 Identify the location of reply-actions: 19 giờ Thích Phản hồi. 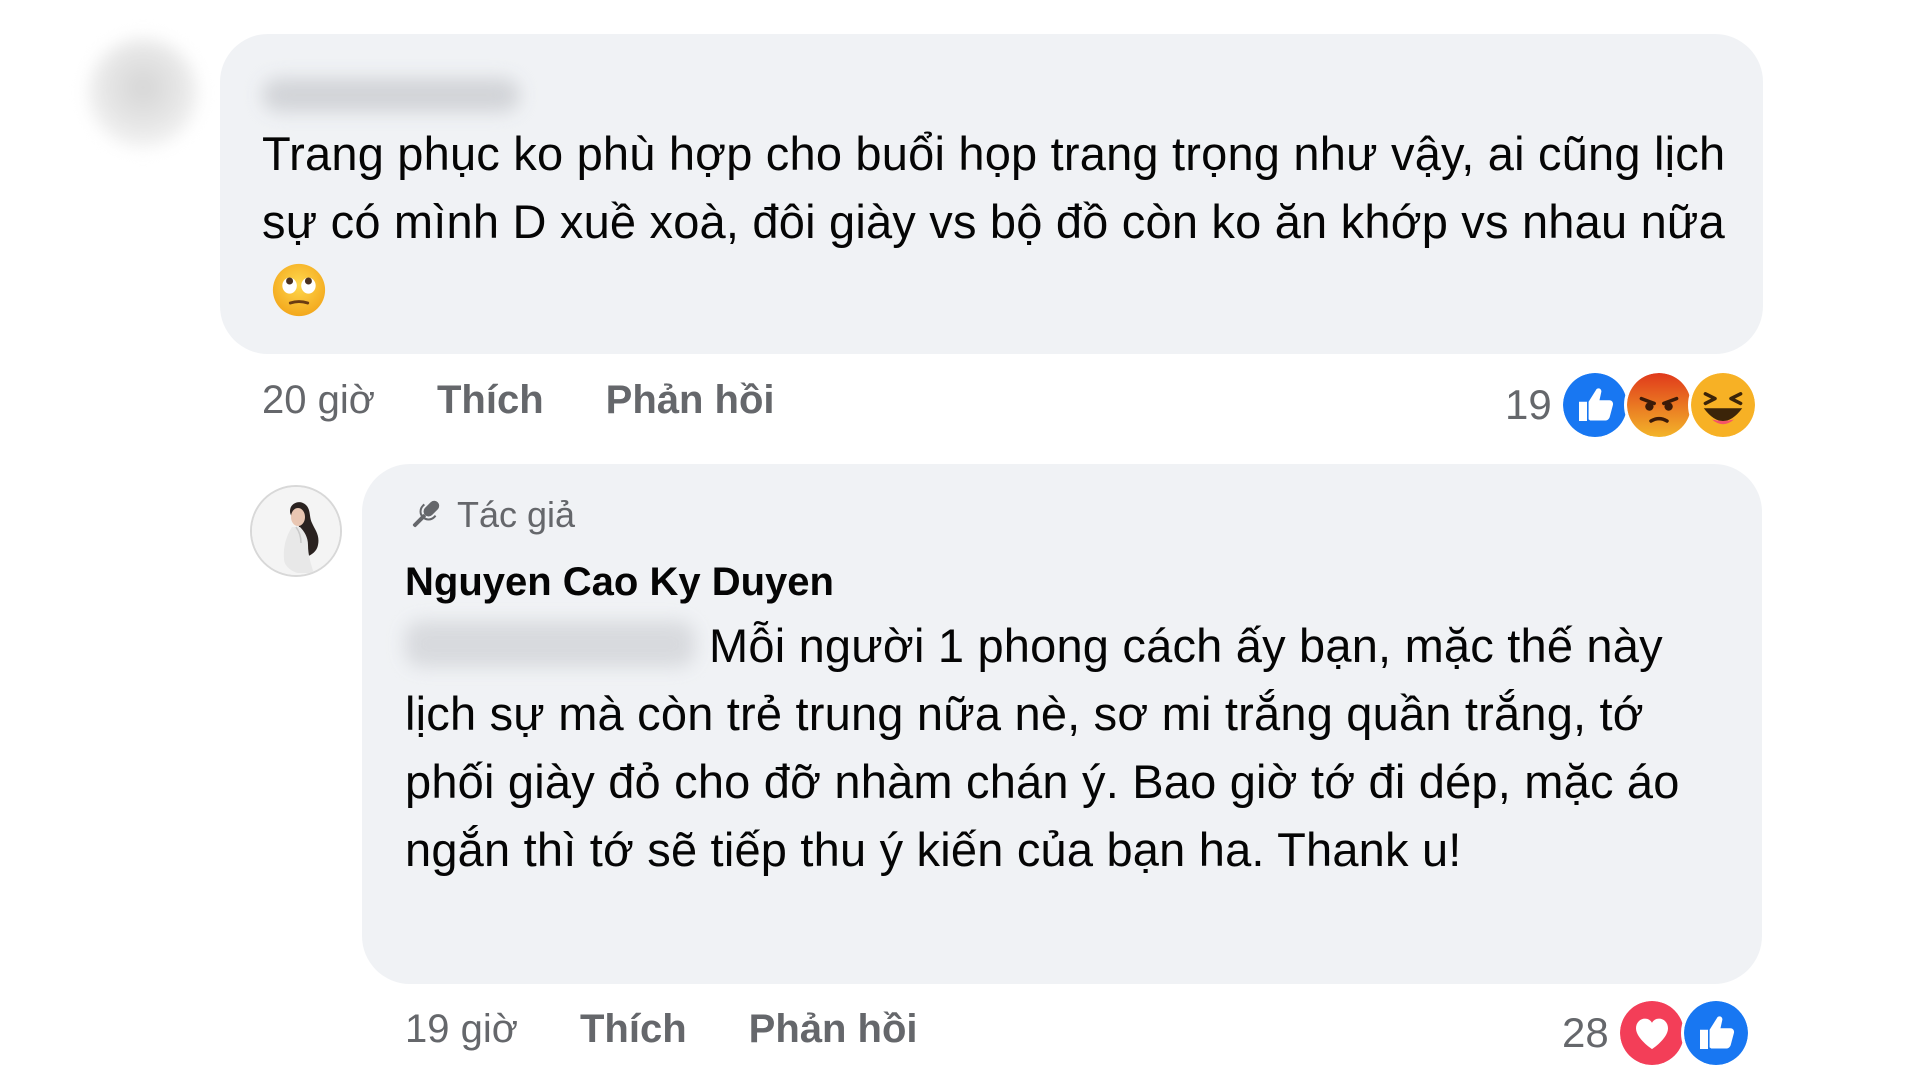
(661, 1029).